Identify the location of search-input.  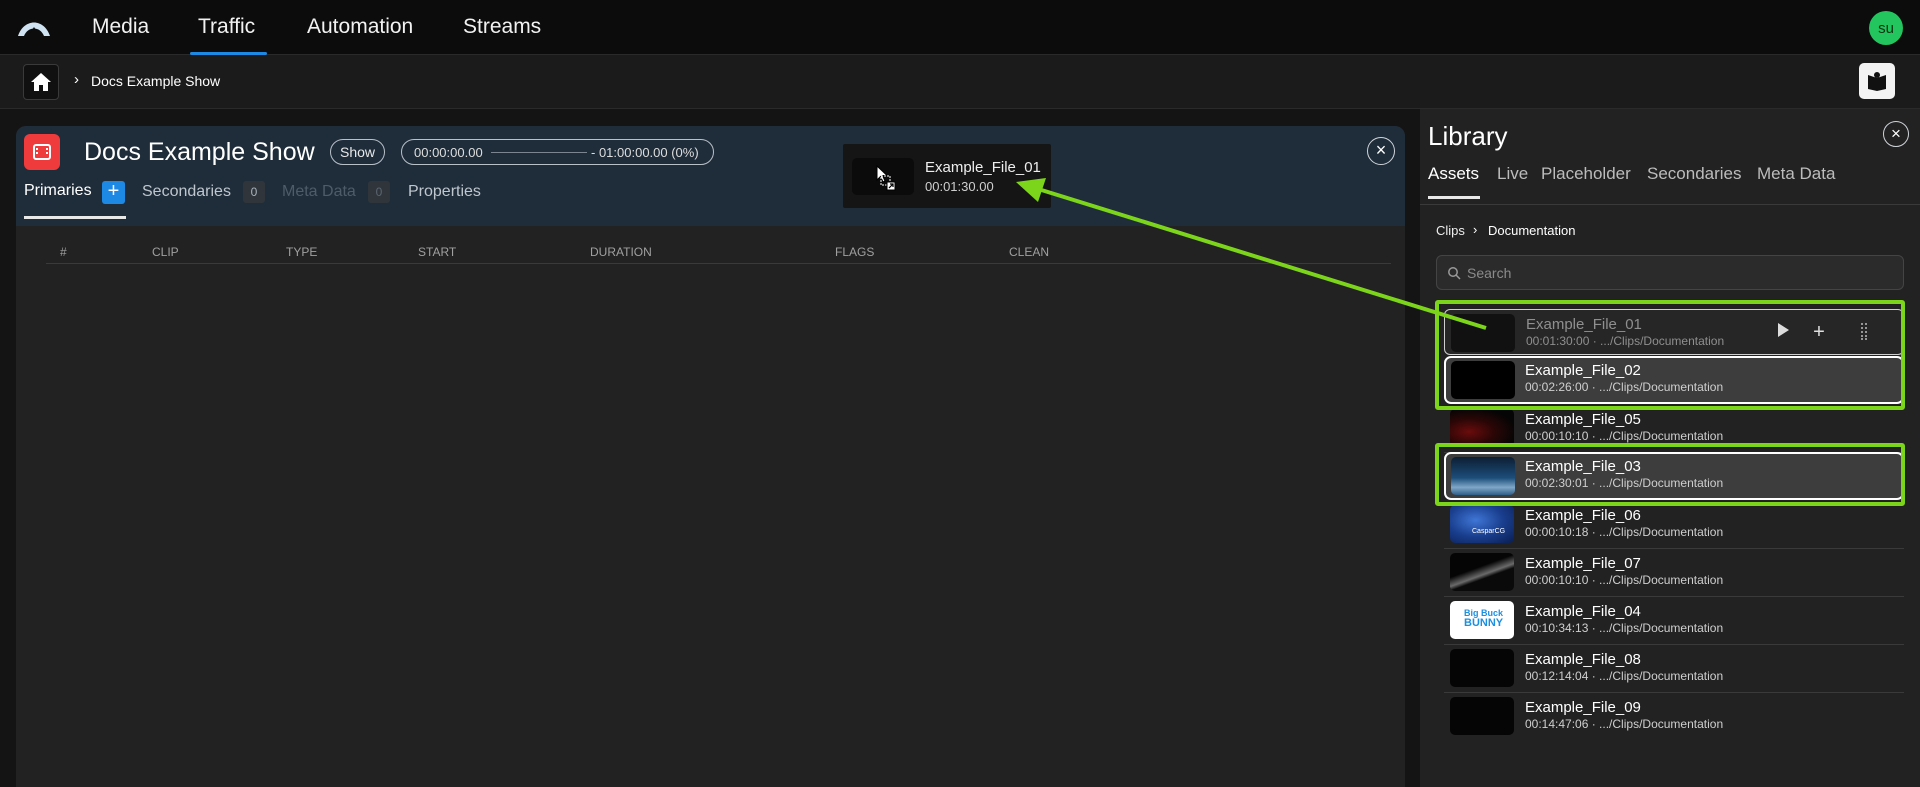
(1682, 272).